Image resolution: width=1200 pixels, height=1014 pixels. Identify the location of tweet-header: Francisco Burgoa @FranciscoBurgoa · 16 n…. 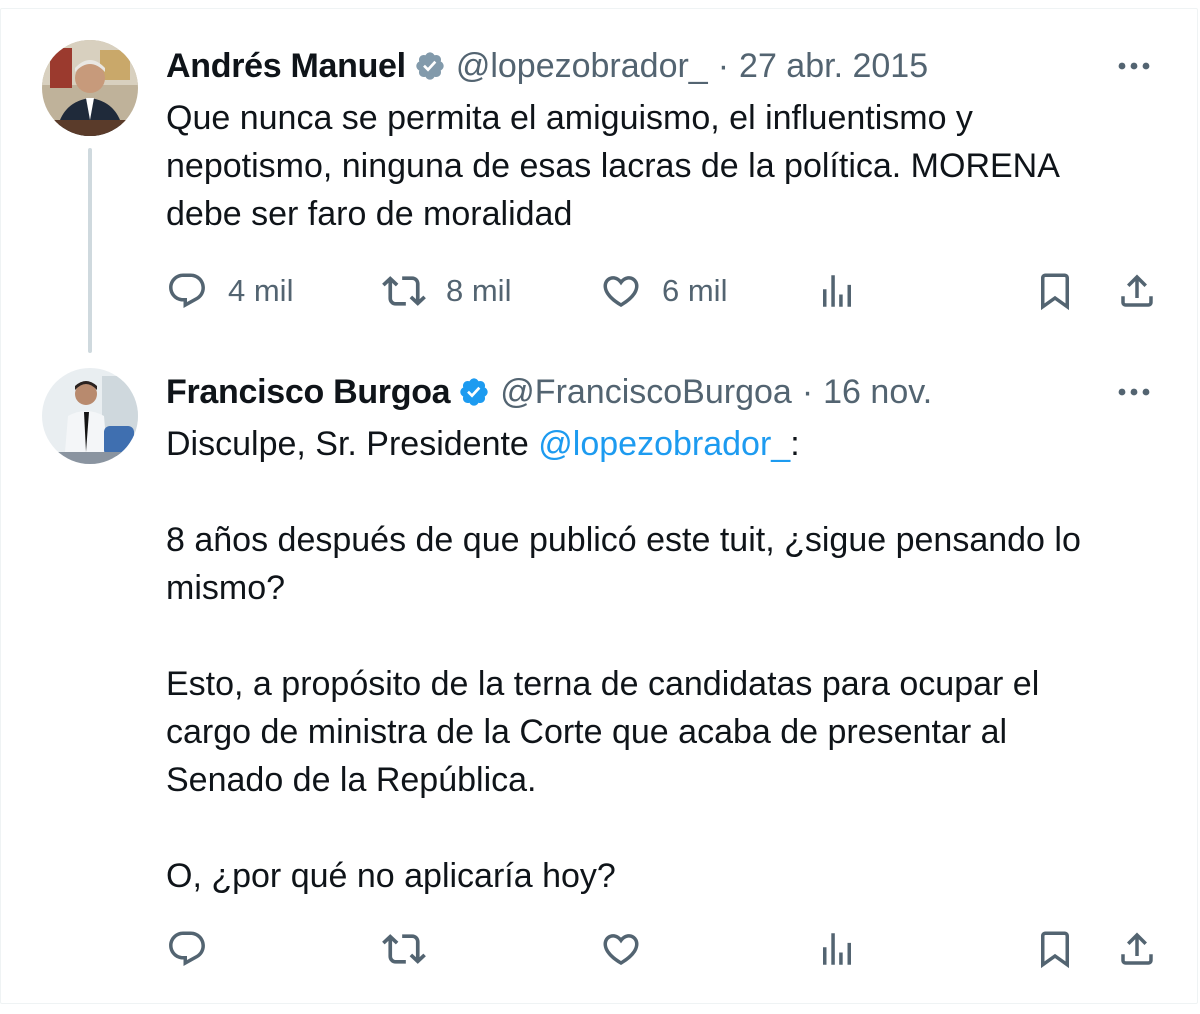
(549, 392).